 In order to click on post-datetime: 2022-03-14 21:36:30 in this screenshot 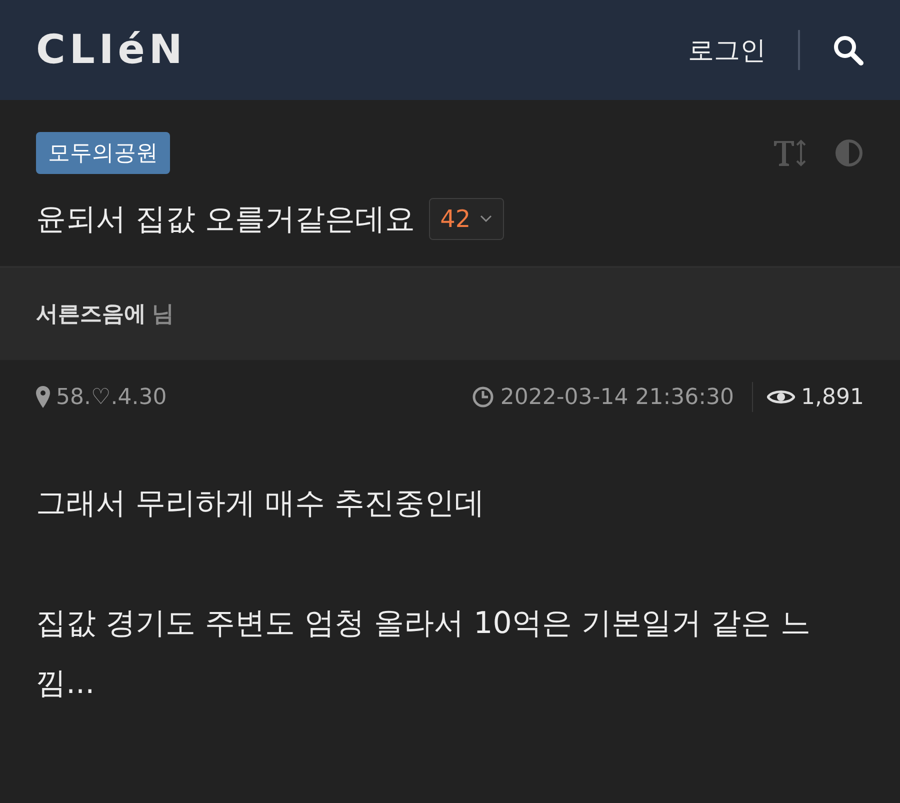, I will do `click(617, 397)`.